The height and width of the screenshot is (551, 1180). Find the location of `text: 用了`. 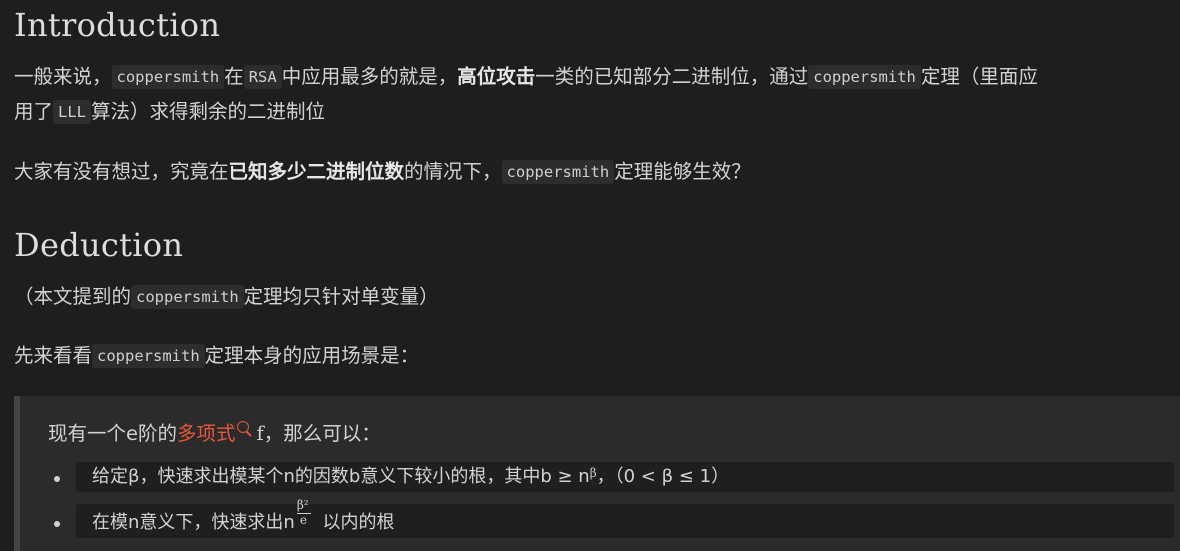

text: 用了 is located at coordinates (34, 111).